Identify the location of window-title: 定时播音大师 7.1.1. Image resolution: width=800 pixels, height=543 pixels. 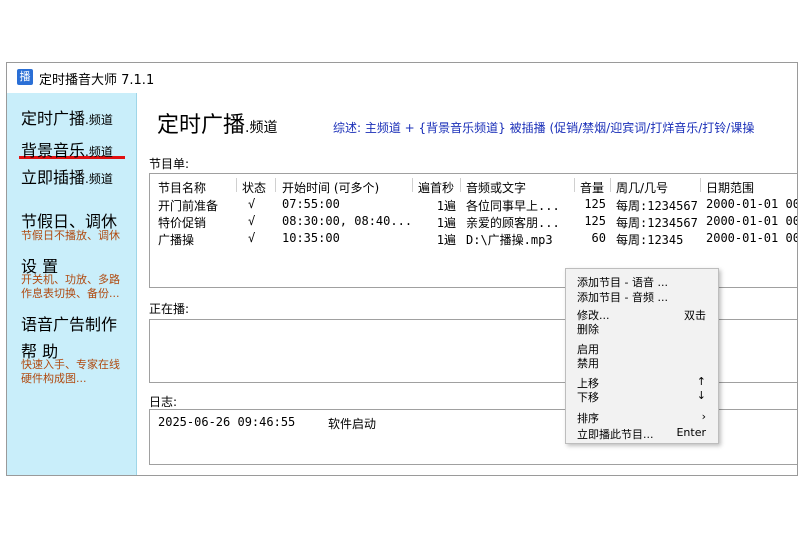
(97, 80).